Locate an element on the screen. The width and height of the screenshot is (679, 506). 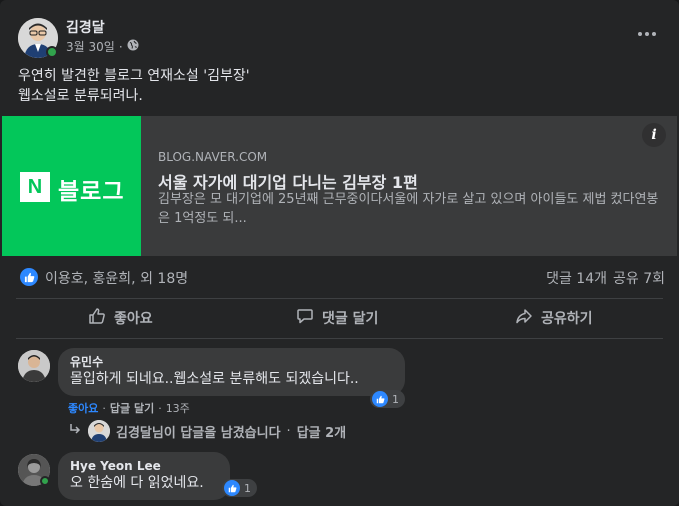
post-meta: 3월 30일 · is located at coordinates (102, 46).